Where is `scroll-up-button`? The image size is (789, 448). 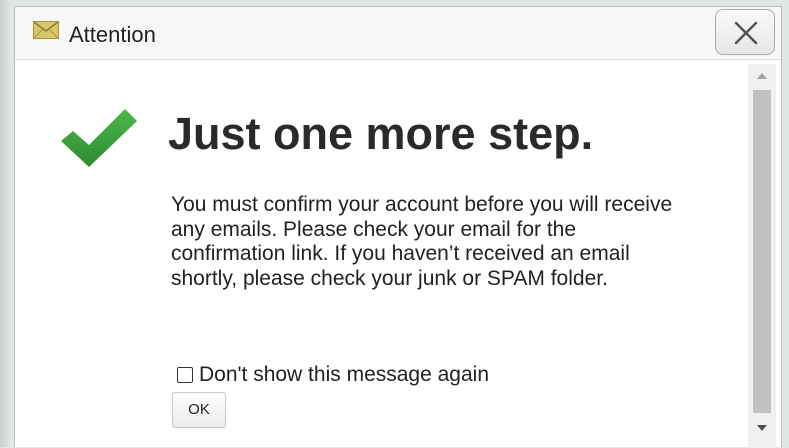 scroll-up-button is located at coordinates (762, 76).